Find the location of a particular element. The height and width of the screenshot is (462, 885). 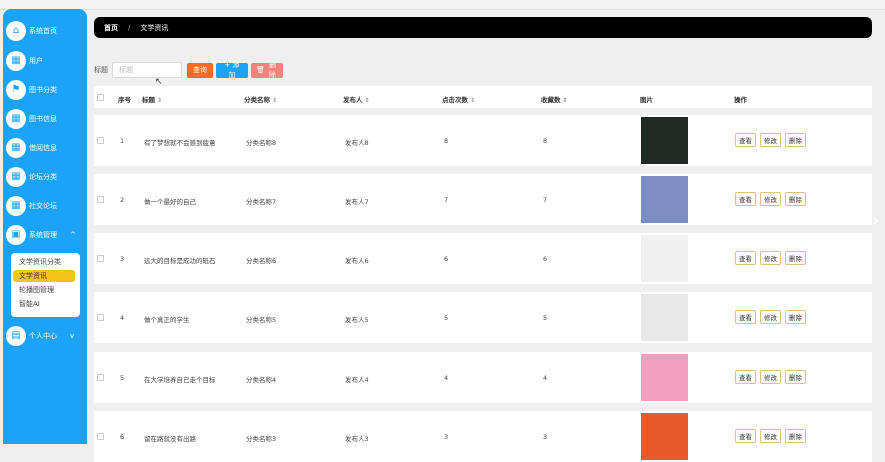

sidebar-item-label: 用户 is located at coordinates (36, 61).